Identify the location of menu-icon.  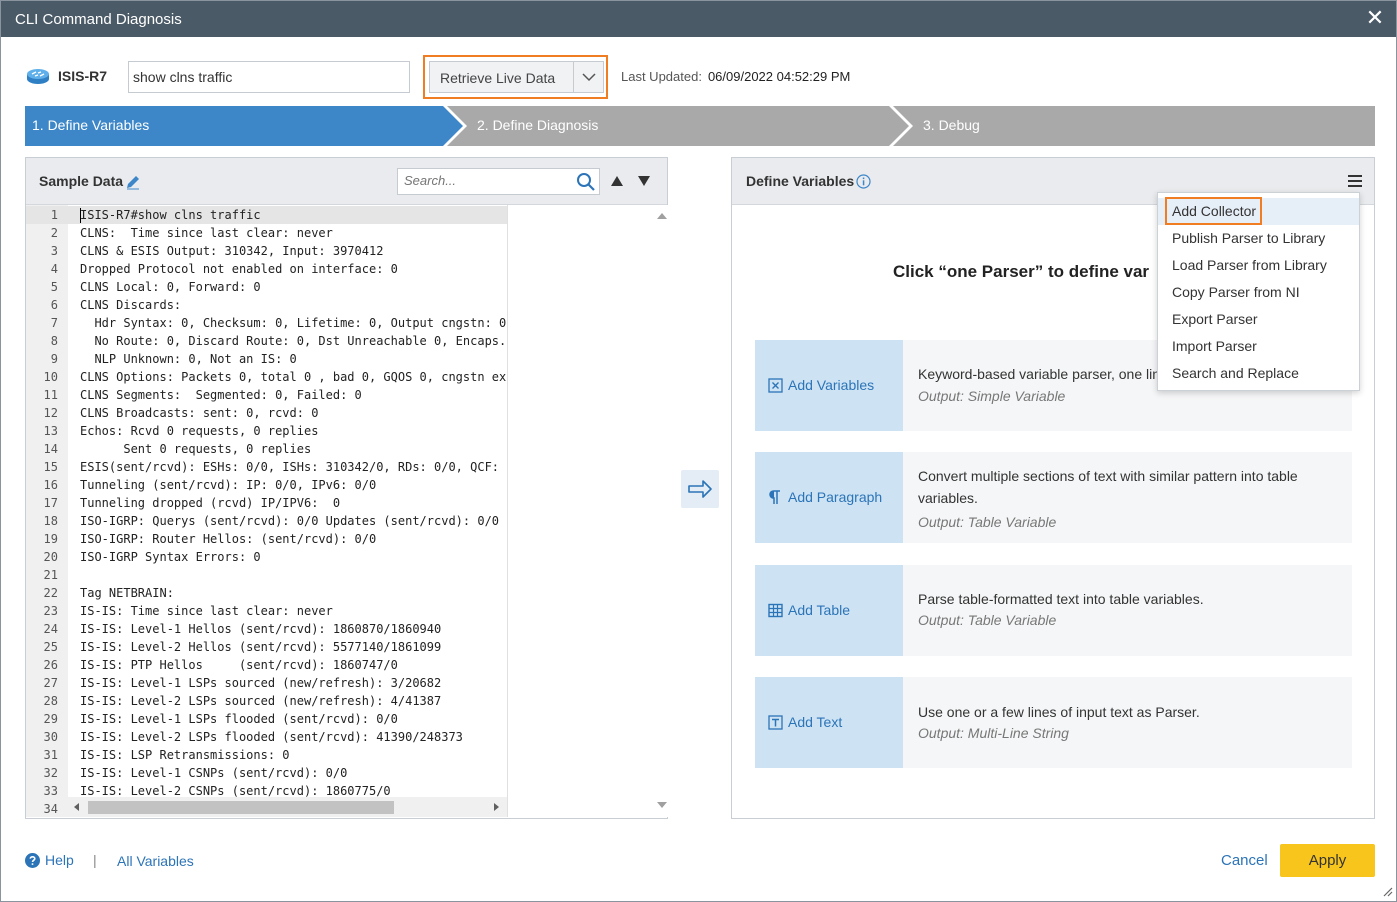
(1355, 181).